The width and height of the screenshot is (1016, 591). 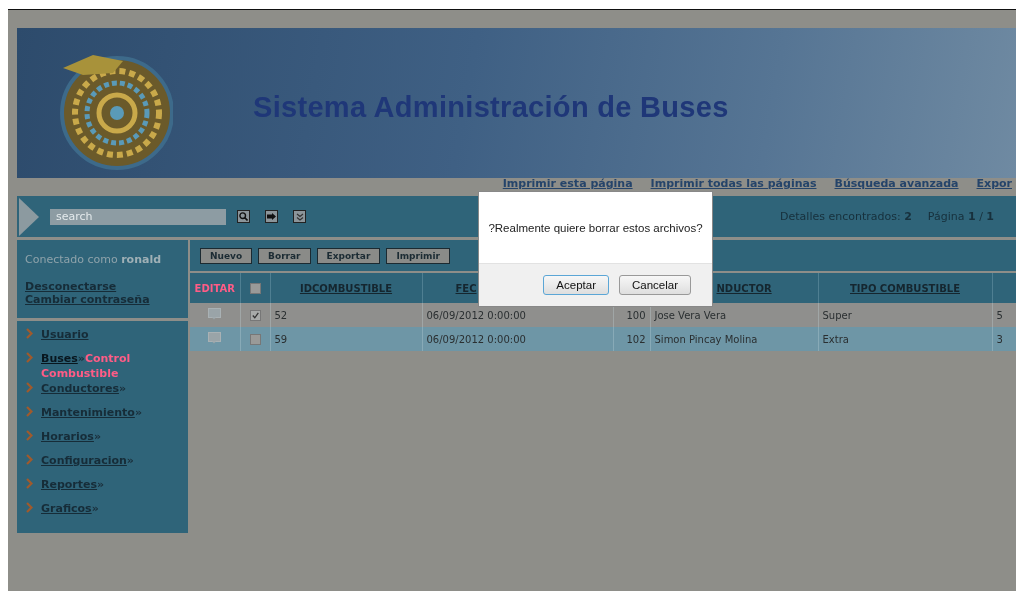 I want to click on double-chevron-down-icon, so click(x=299, y=216).